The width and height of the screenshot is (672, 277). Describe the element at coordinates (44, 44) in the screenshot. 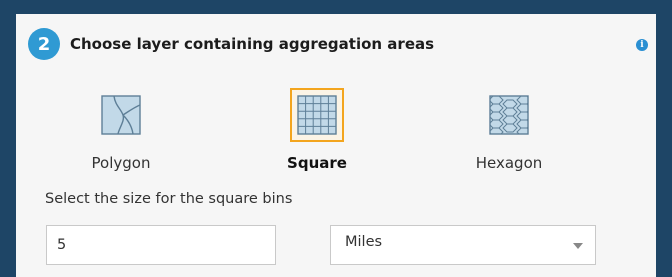

I see `step-number-badge: 2` at that location.